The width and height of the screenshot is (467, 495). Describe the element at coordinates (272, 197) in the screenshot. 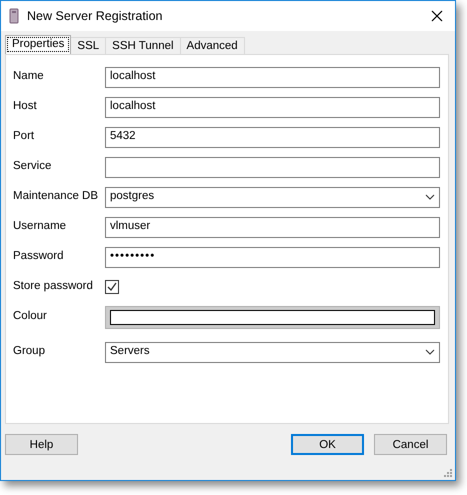

I see `dropdown: postgres` at that location.